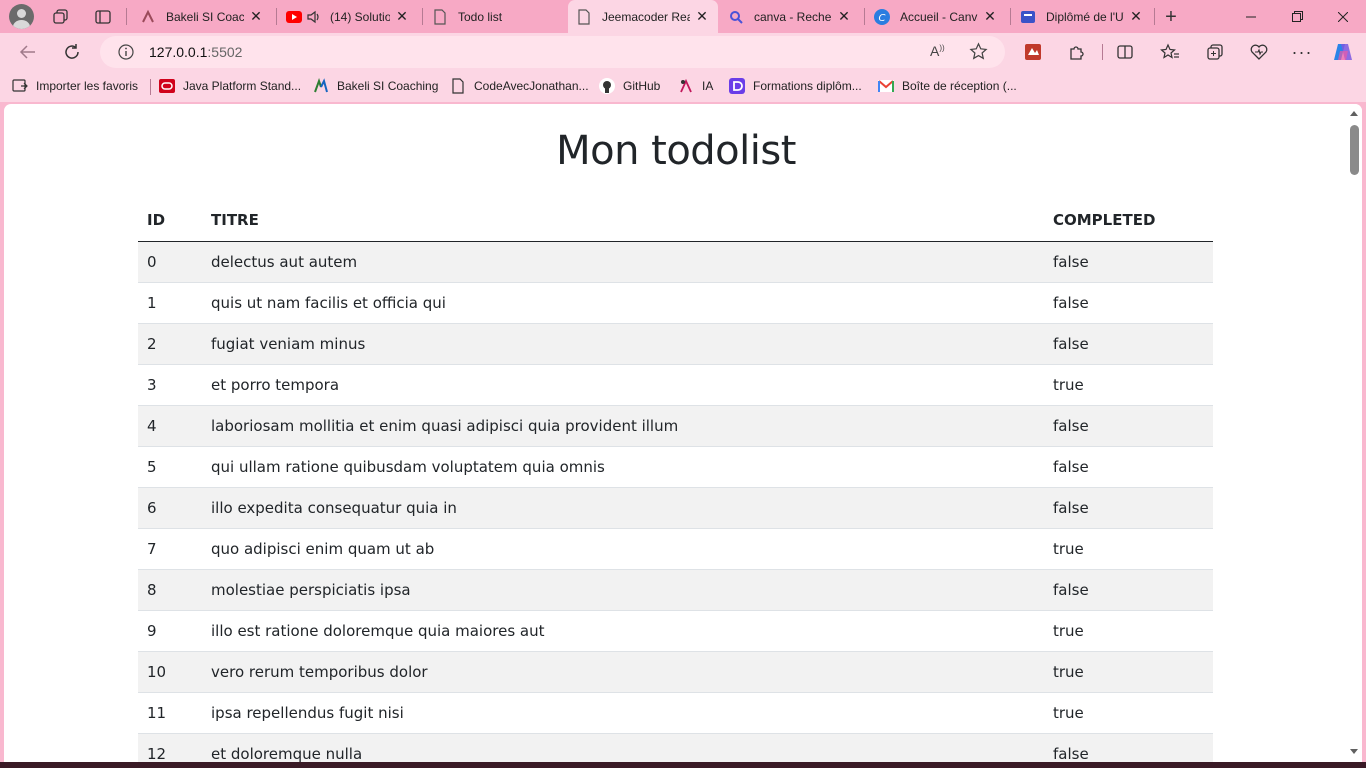  I want to click on collections-icon, so click(1215, 52).